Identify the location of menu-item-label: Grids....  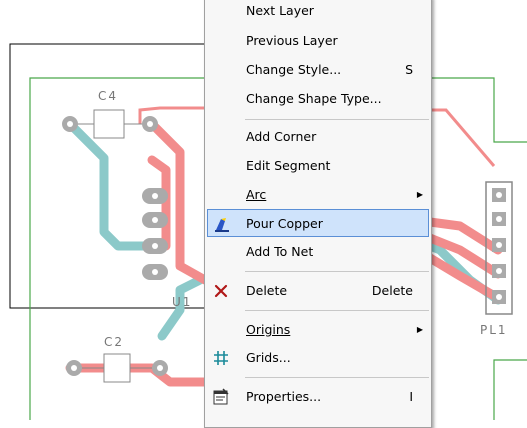
(268, 357).